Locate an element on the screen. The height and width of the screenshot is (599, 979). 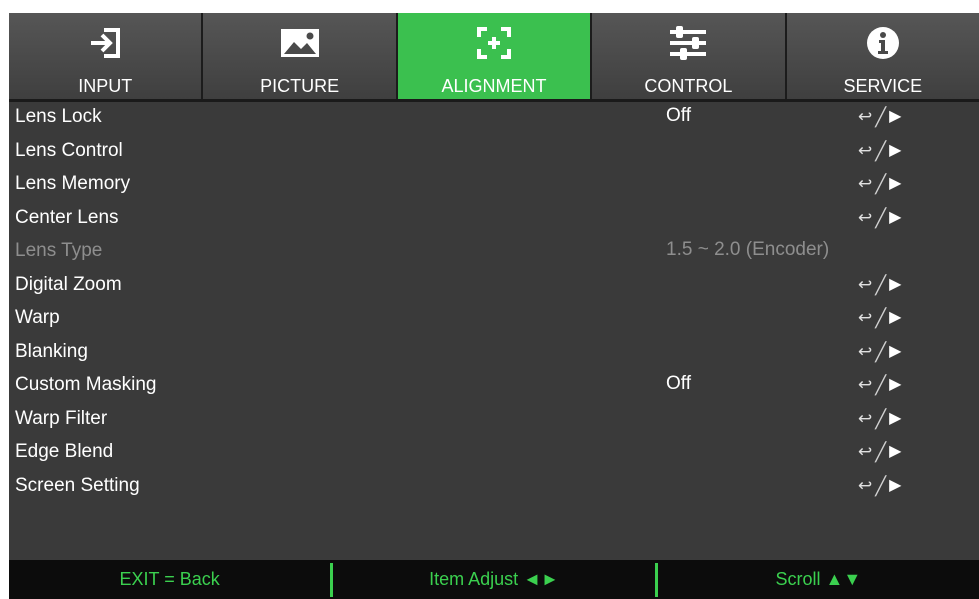
tab-label: ALIGNMENT is located at coordinates (494, 86).